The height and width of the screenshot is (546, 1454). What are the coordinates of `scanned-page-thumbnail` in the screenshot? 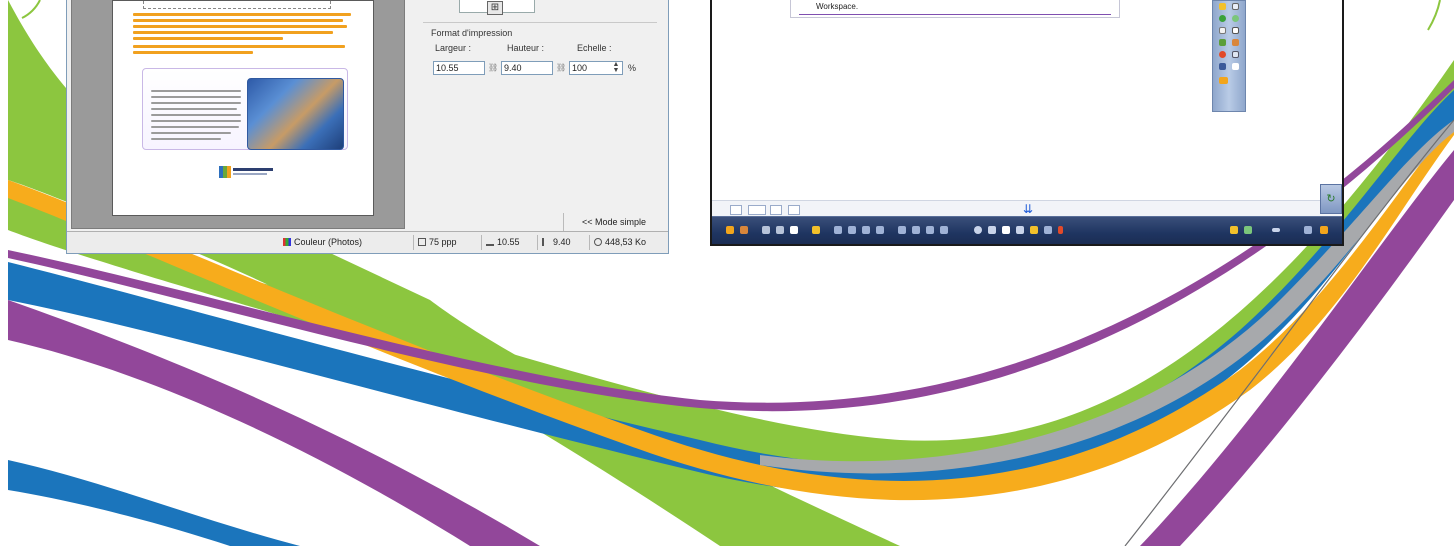 It's located at (243, 108).